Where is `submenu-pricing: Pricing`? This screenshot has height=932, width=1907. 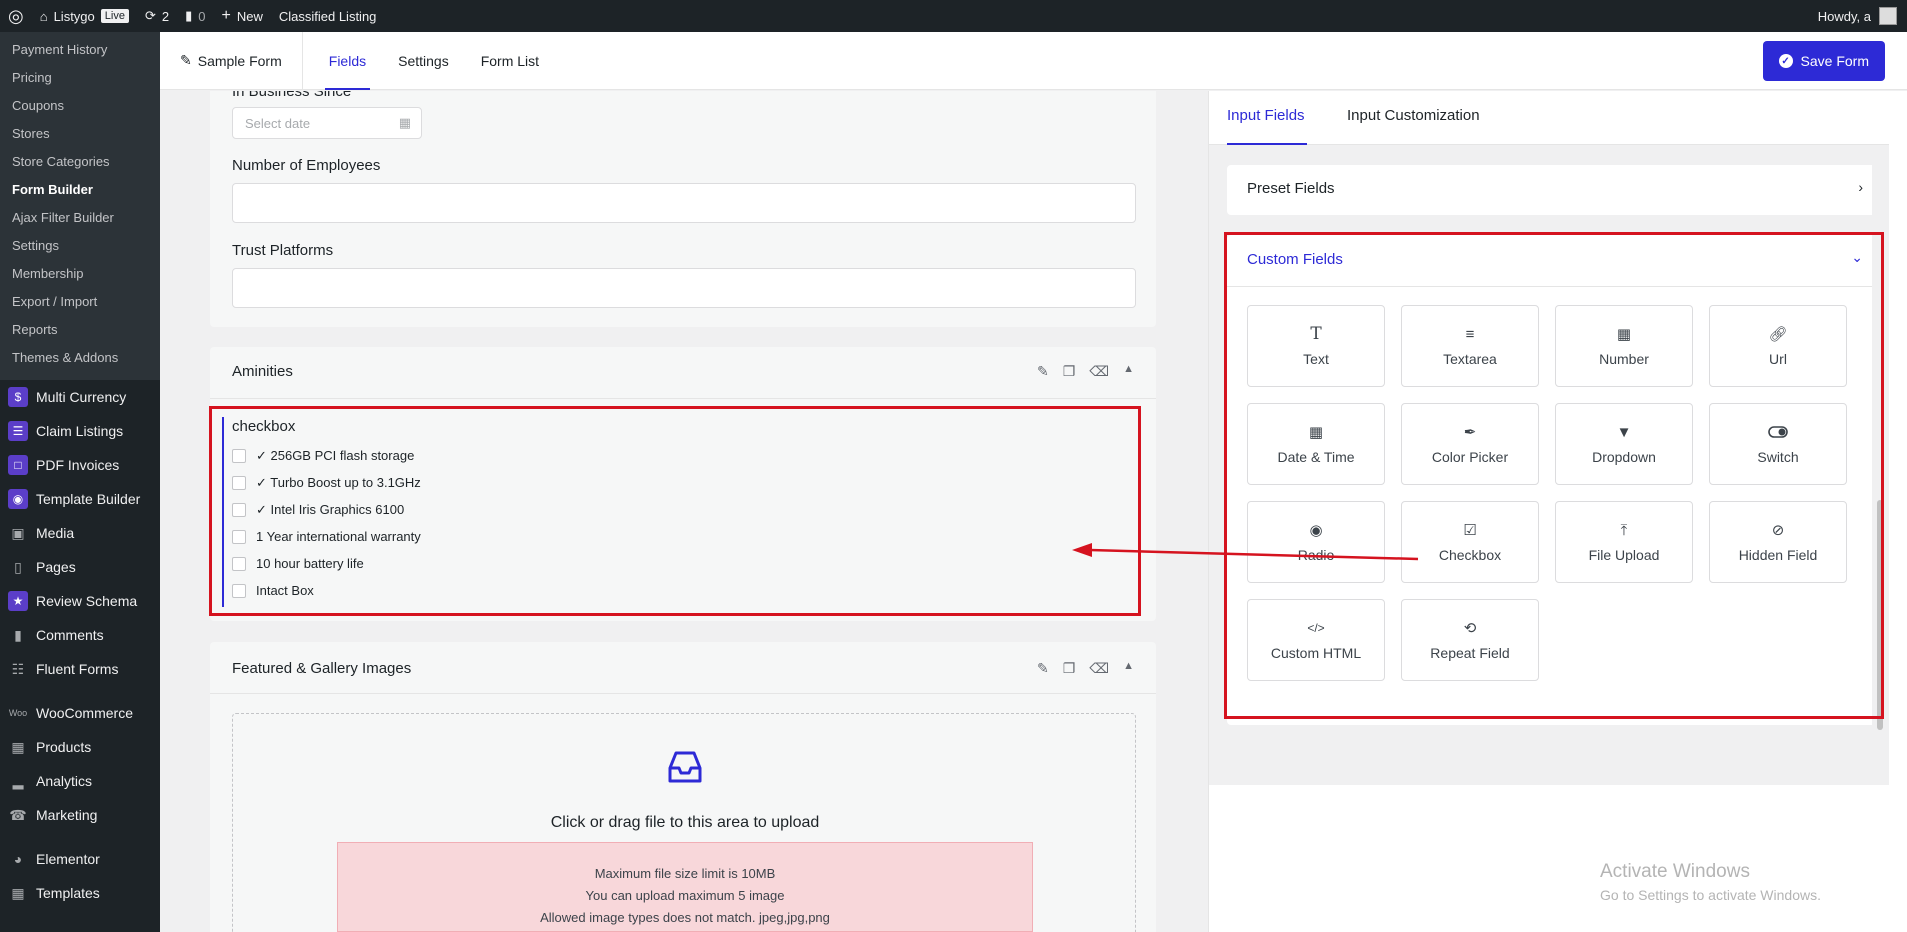
submenu-pricing: Pricing is located at coordinates (80, 78).